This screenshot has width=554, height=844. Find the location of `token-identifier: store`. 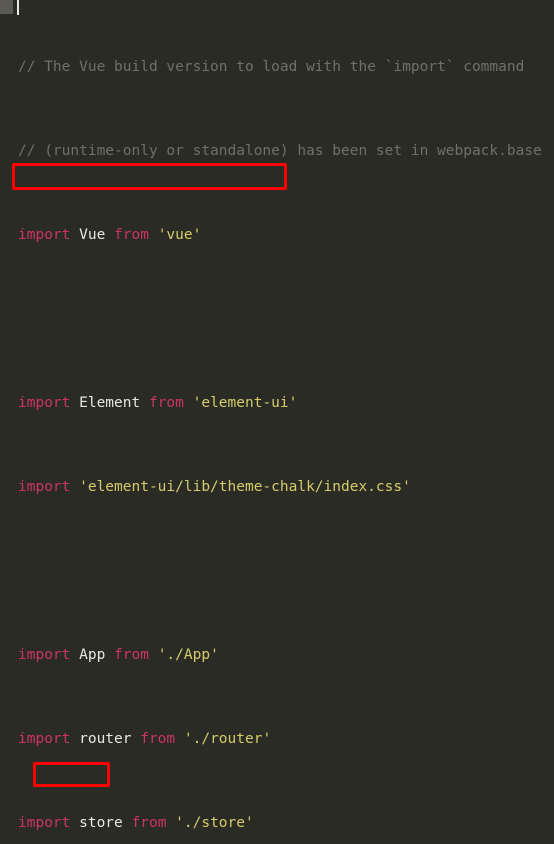

token-identifier: store is located at coordinates (105, 823).